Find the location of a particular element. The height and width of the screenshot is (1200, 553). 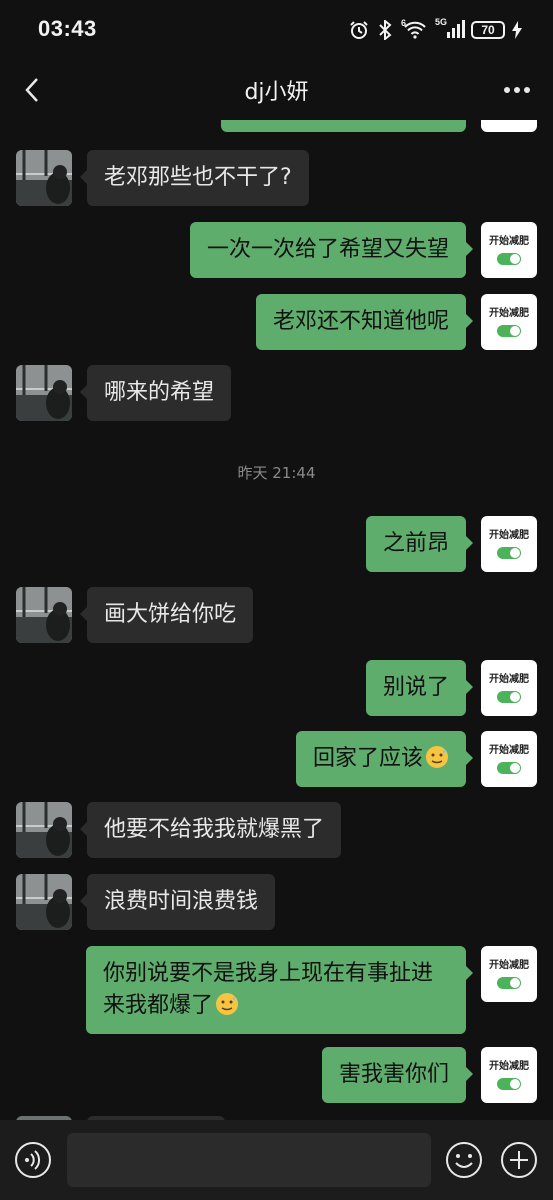

message-bubble-outgoing: 你别说要不是我身上现在有事扯进来我都爆了 is located at coordinates (279, 990).